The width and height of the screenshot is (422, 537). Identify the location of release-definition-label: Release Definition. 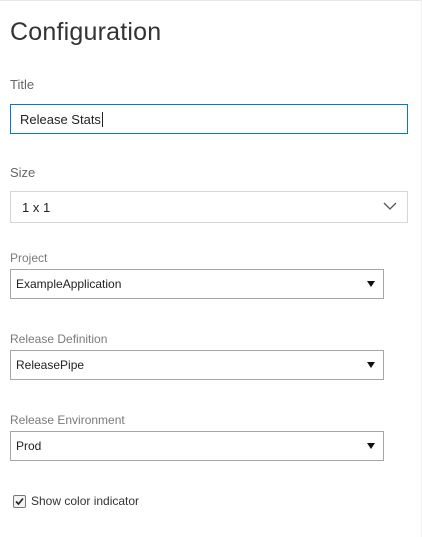
(59, 339).